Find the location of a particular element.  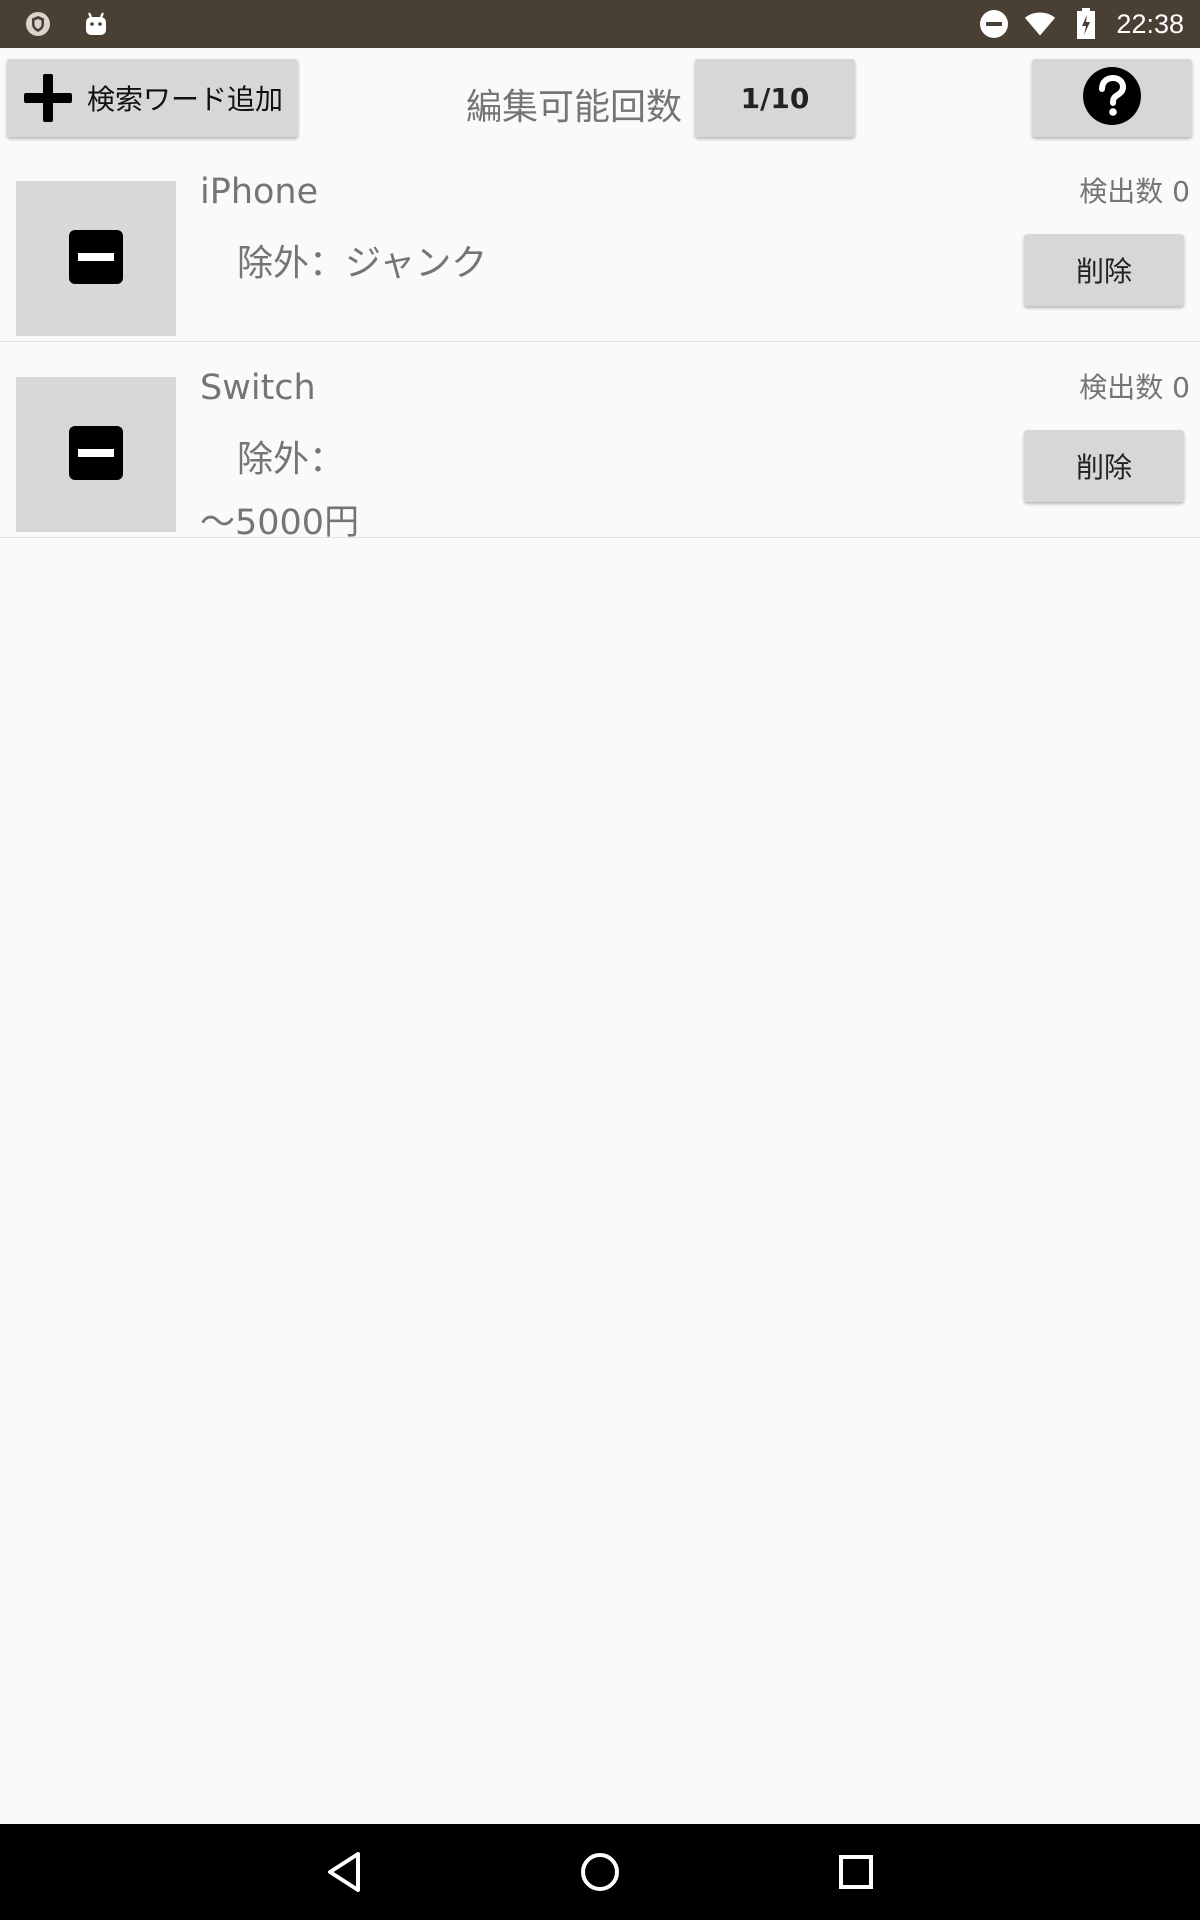

battery-charging-icon is located at coordinates (1086, 24).